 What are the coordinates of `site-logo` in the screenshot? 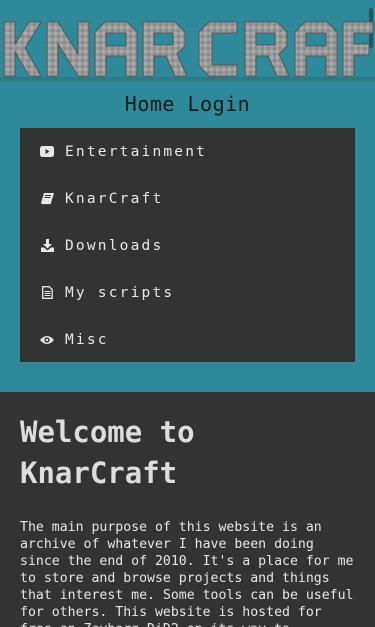 It's located at (187, 49).